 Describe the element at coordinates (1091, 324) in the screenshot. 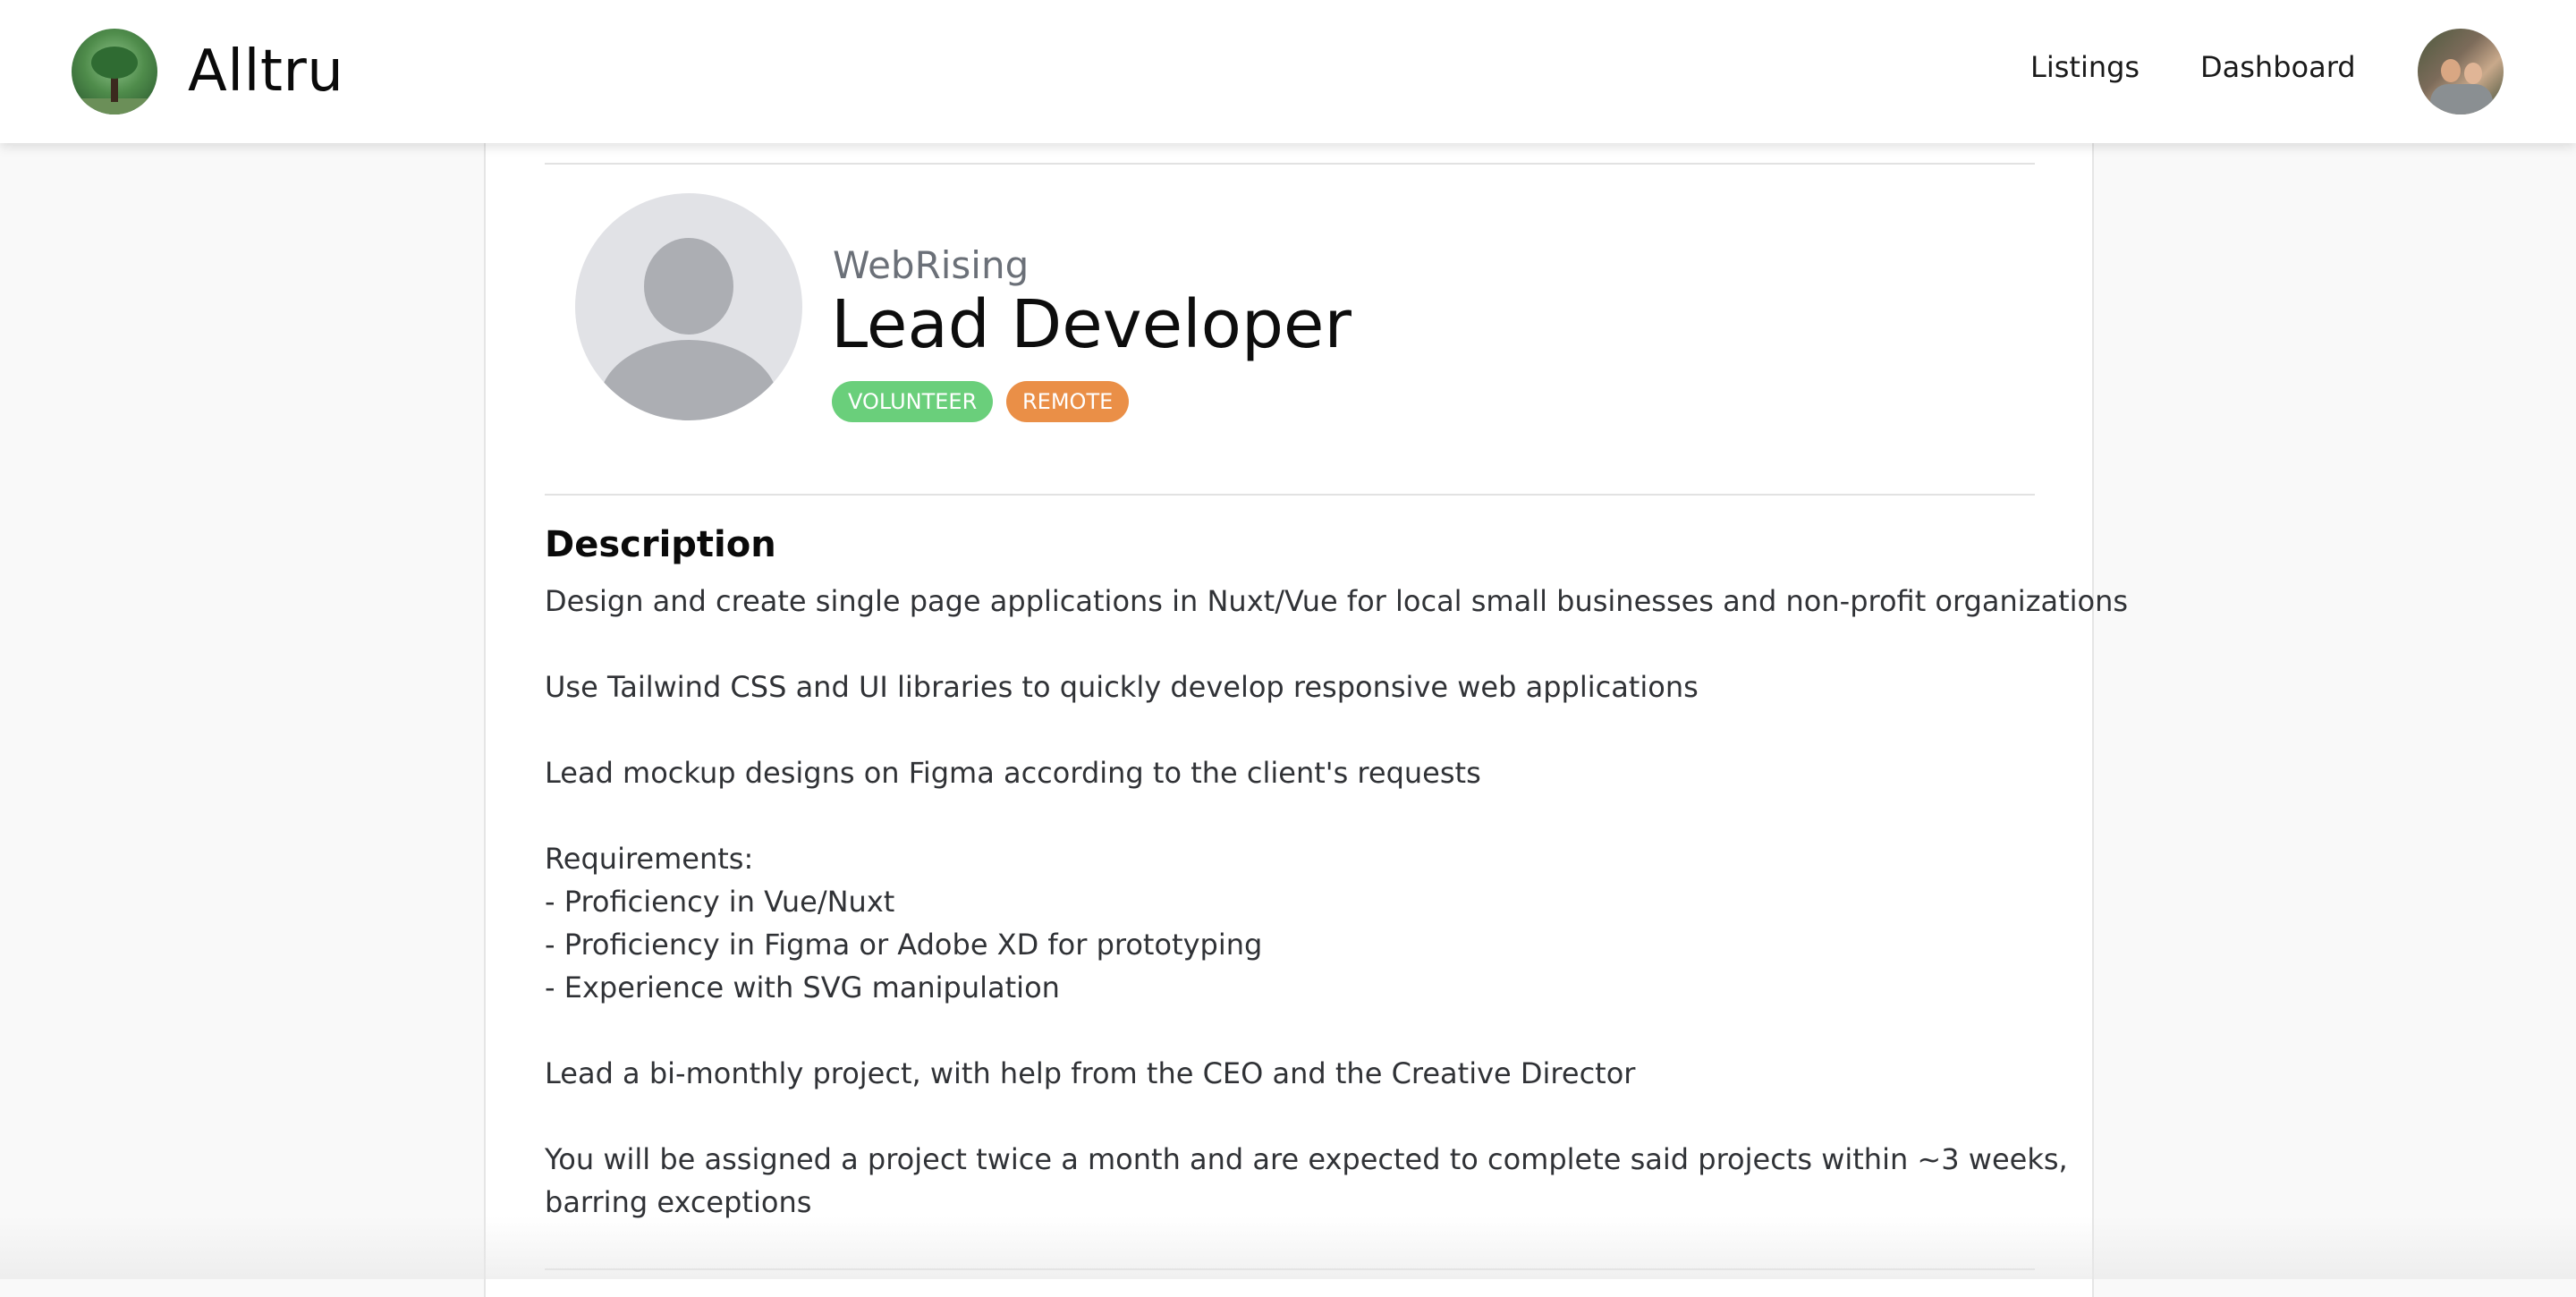

I see `listing-title: Lead Developer` at that location.